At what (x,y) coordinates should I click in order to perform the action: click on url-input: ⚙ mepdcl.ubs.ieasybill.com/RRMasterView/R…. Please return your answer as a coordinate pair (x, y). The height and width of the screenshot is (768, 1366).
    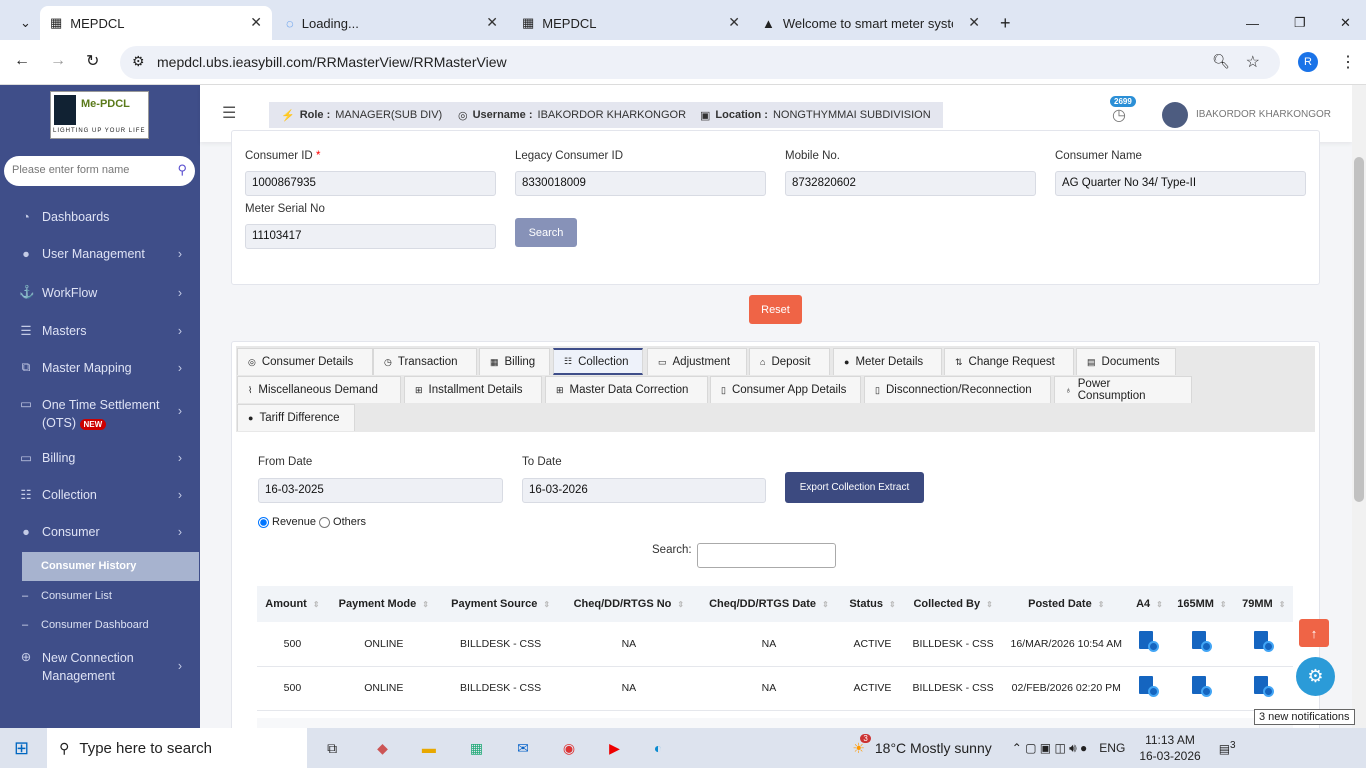
    Looking at the image, I should click on (700, 62).